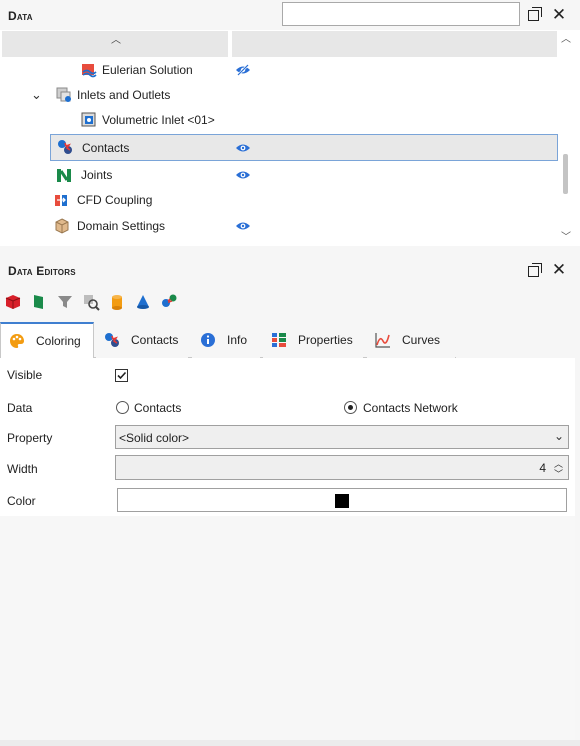 Image resolution: width=580 pixels, height=746 pixels. What do you see at coordinates (20, 408) in the screenshot?
I see `data-label: Data` at bounding box center [20, 408].